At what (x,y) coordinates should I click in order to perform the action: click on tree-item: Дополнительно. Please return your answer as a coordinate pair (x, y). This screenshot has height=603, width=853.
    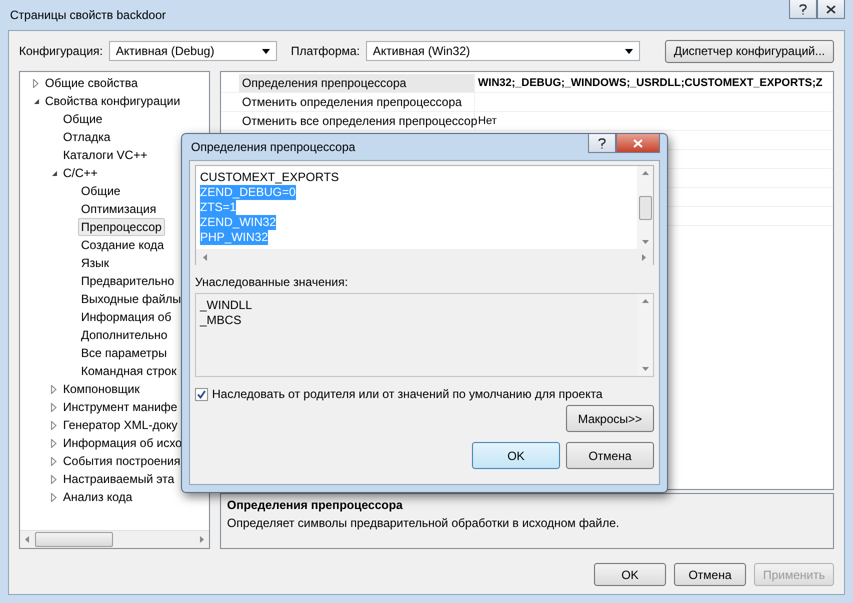
    Looking at the image, I should click on (124, 335).